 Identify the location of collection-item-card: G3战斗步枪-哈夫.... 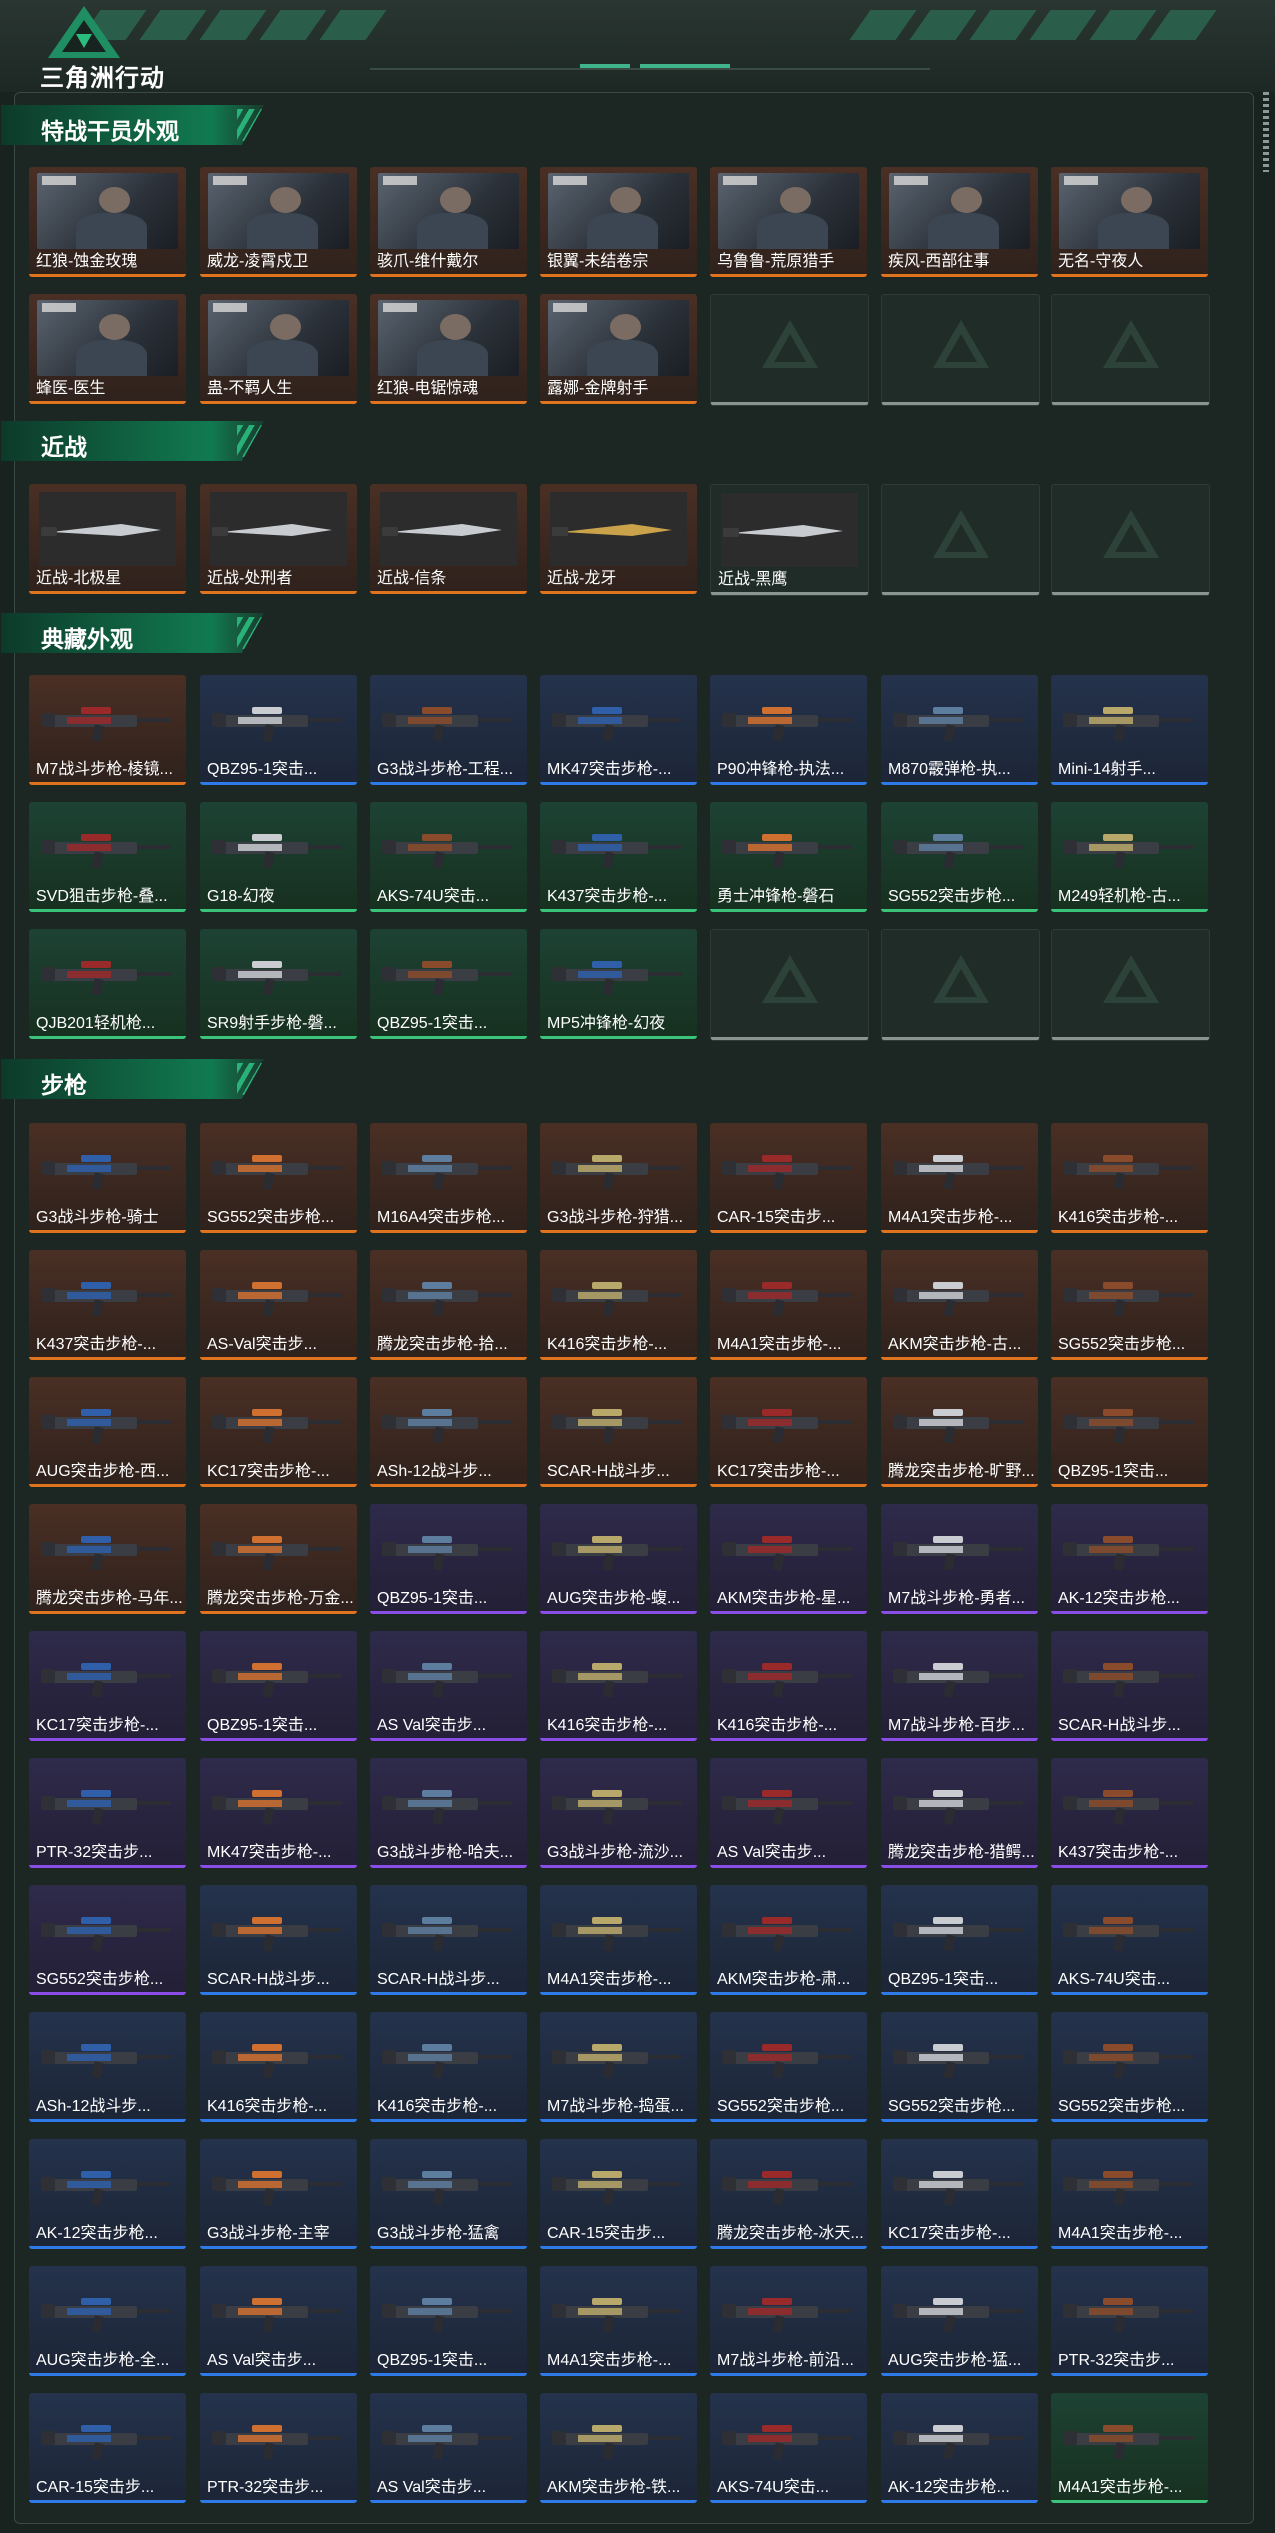
(448, 1813).